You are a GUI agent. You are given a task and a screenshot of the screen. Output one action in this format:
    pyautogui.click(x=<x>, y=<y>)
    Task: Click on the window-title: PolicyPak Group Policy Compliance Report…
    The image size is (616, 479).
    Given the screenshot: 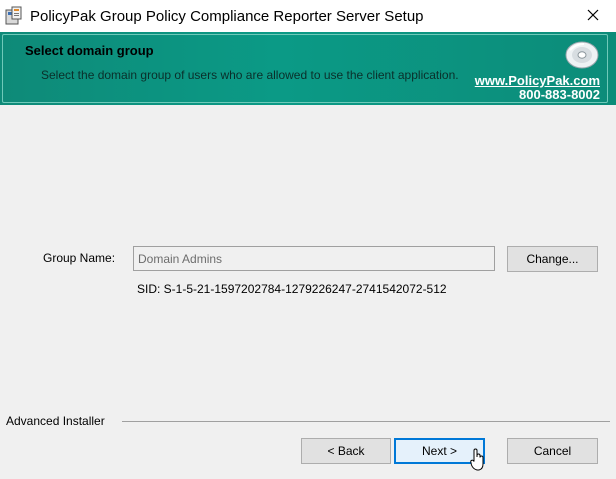 What is the action you would take?
    pyautogui.click(x=227, y=16)
    